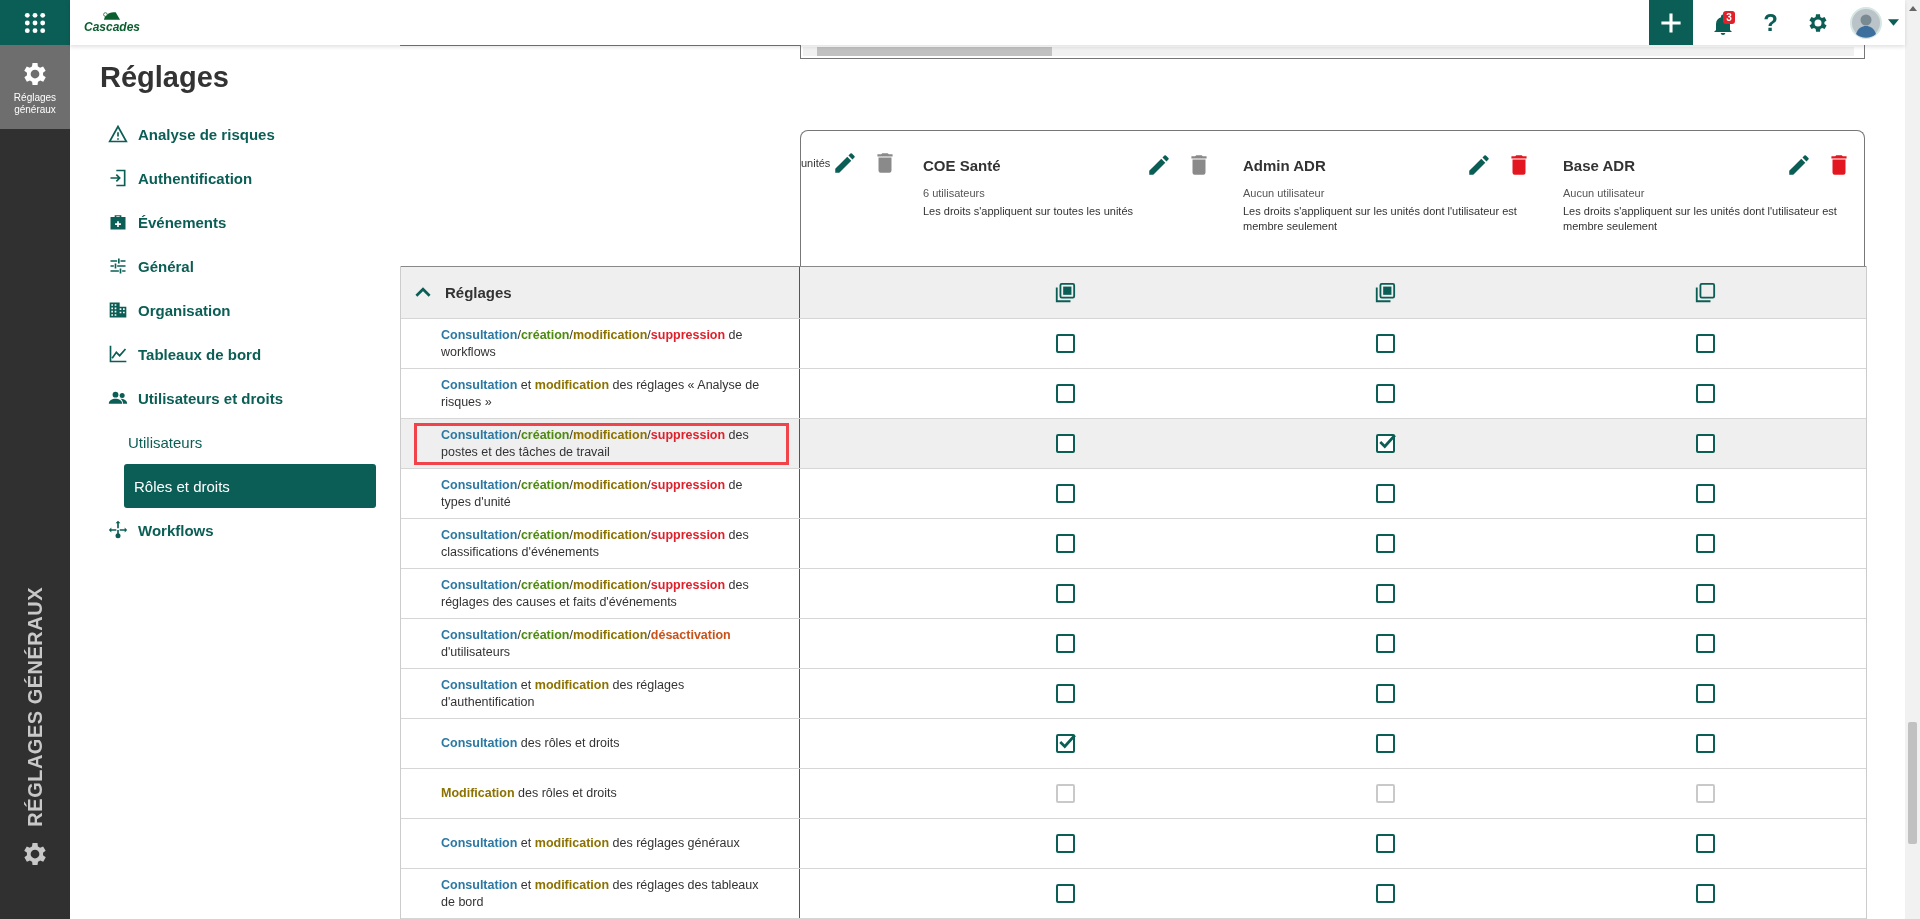 This screenshot has width=1920, height=919. Describe the element at coordinates (118, 310) in the screenshot. I see `building-icon` at that location.